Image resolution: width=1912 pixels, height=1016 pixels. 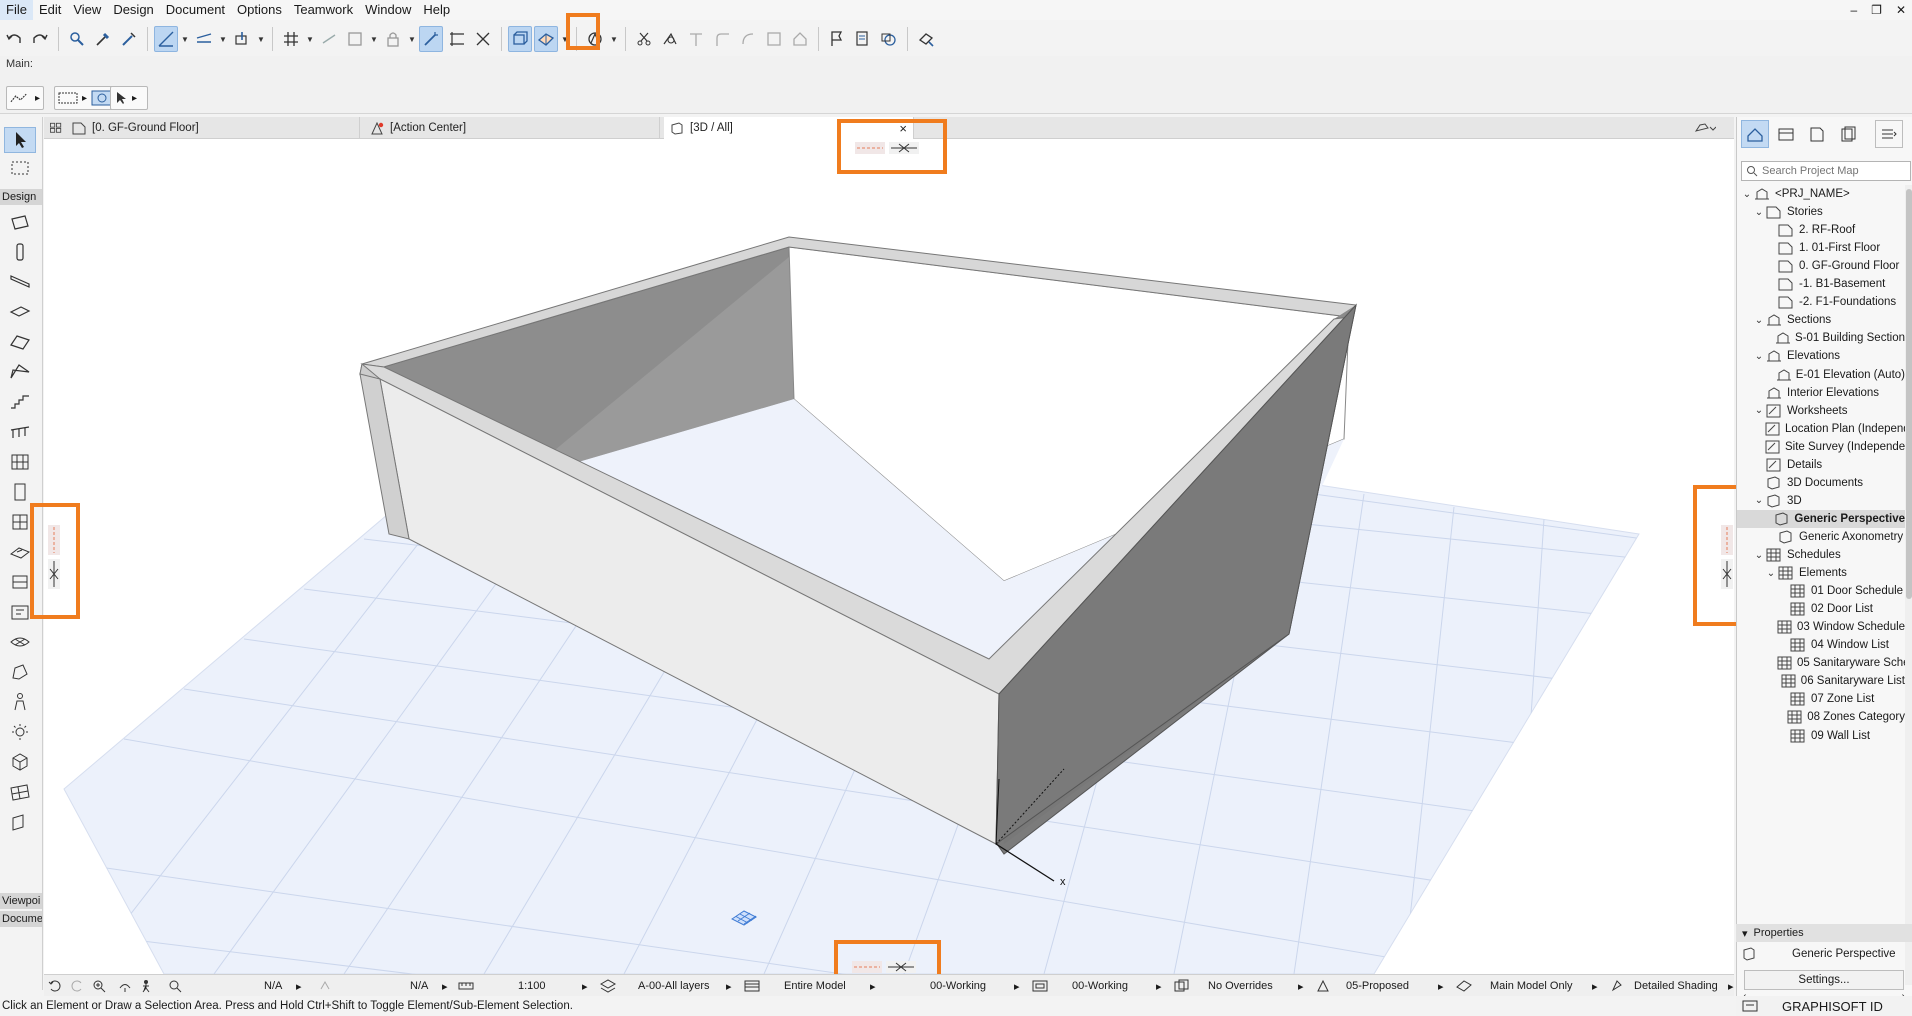 I want to click on trim-icon, so click(x=483, y=39).